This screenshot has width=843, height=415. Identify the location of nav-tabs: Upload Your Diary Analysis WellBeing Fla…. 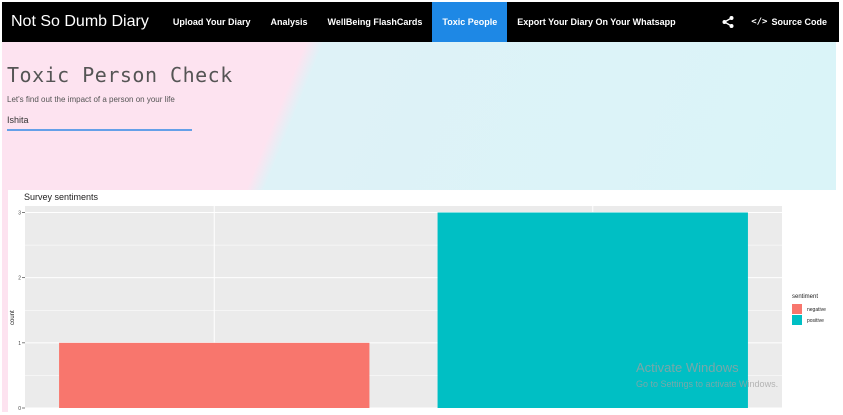
(424, 22).